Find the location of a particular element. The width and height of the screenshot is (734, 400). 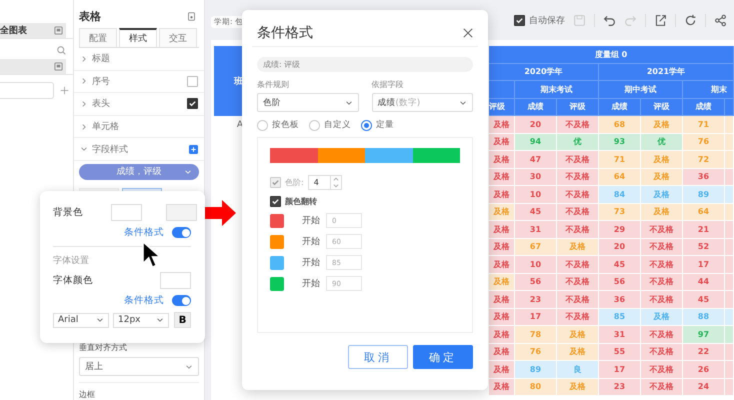

section-label: 字体设置 is located at coordinates (71, 260).